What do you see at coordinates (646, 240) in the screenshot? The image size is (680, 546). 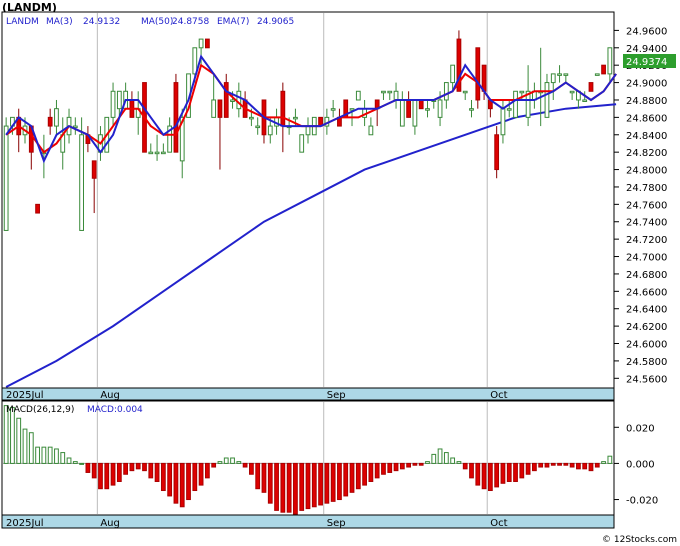 I see `price-y-tick-label: 24.7200` at bounding box center [646, 240].